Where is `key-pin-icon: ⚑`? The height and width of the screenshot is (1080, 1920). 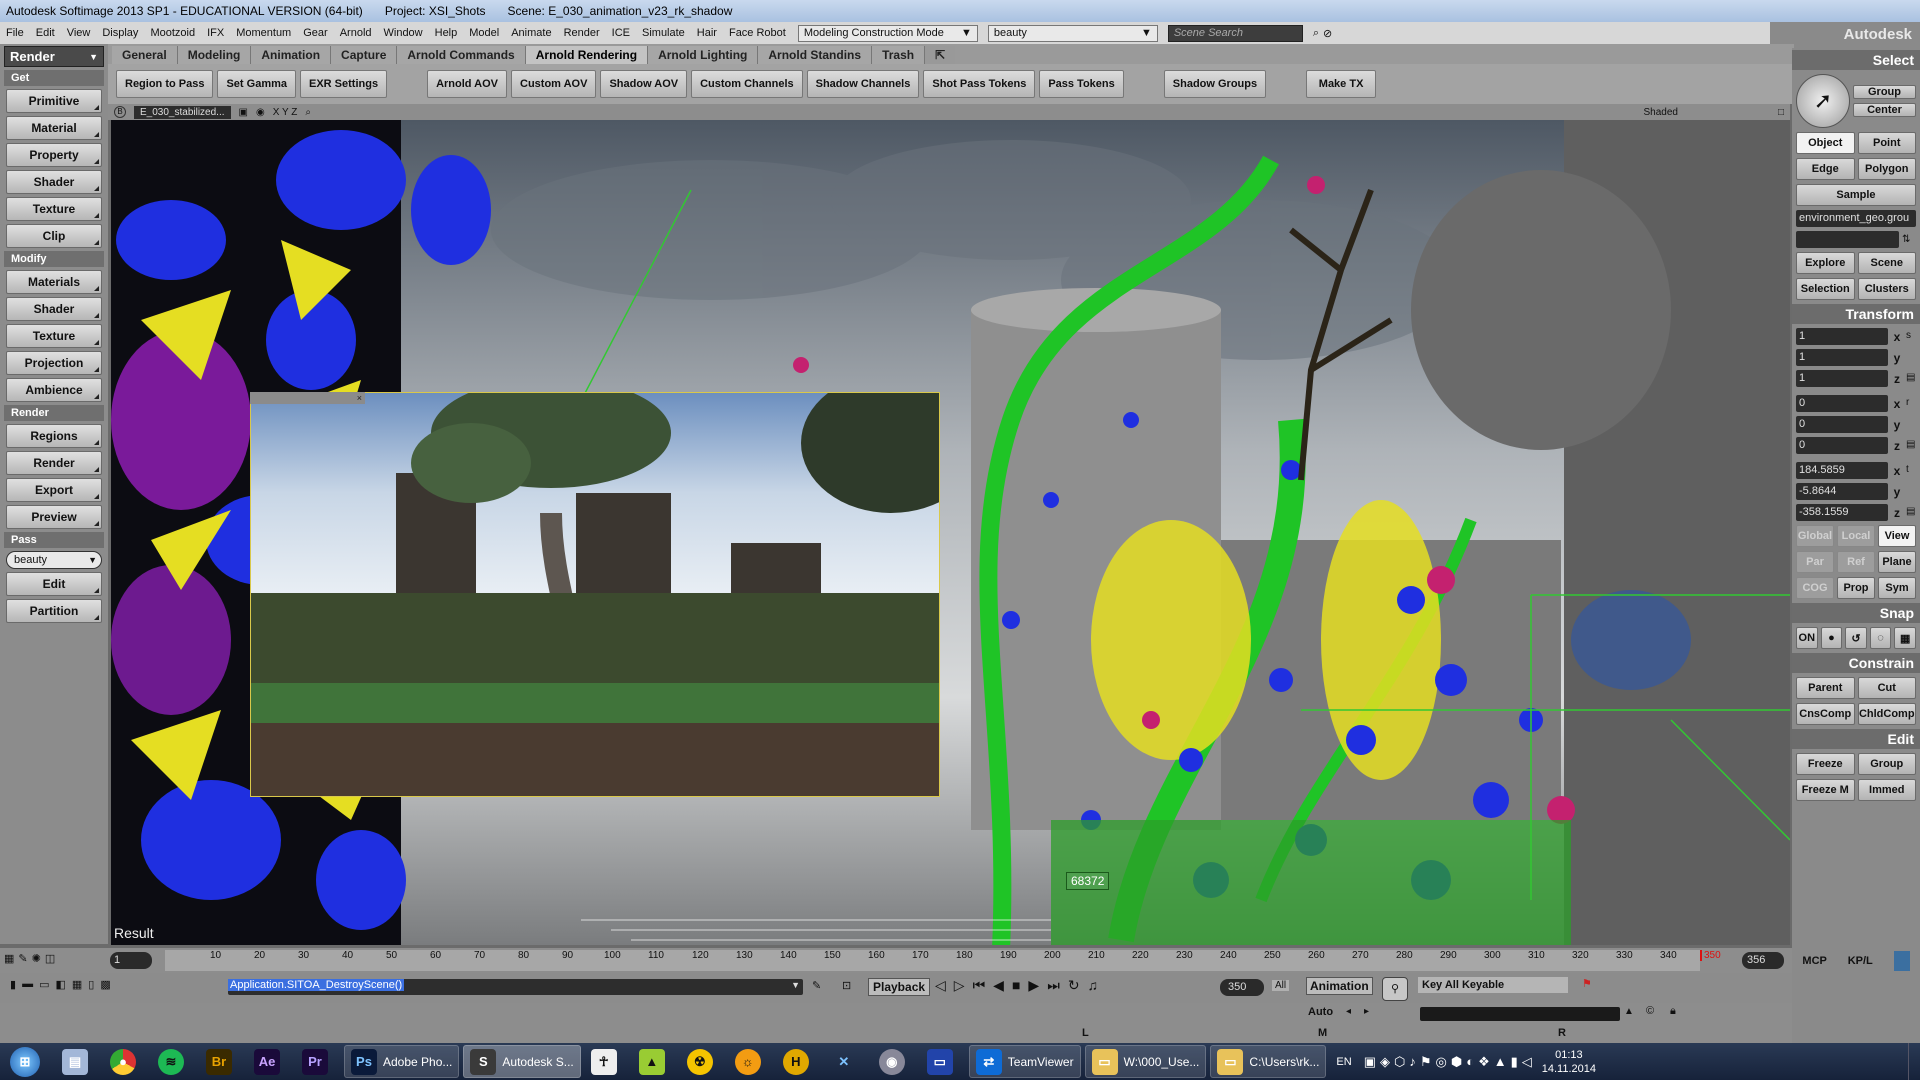
key-pin-icon: ⚑ is located at coordinates (1587, 983).